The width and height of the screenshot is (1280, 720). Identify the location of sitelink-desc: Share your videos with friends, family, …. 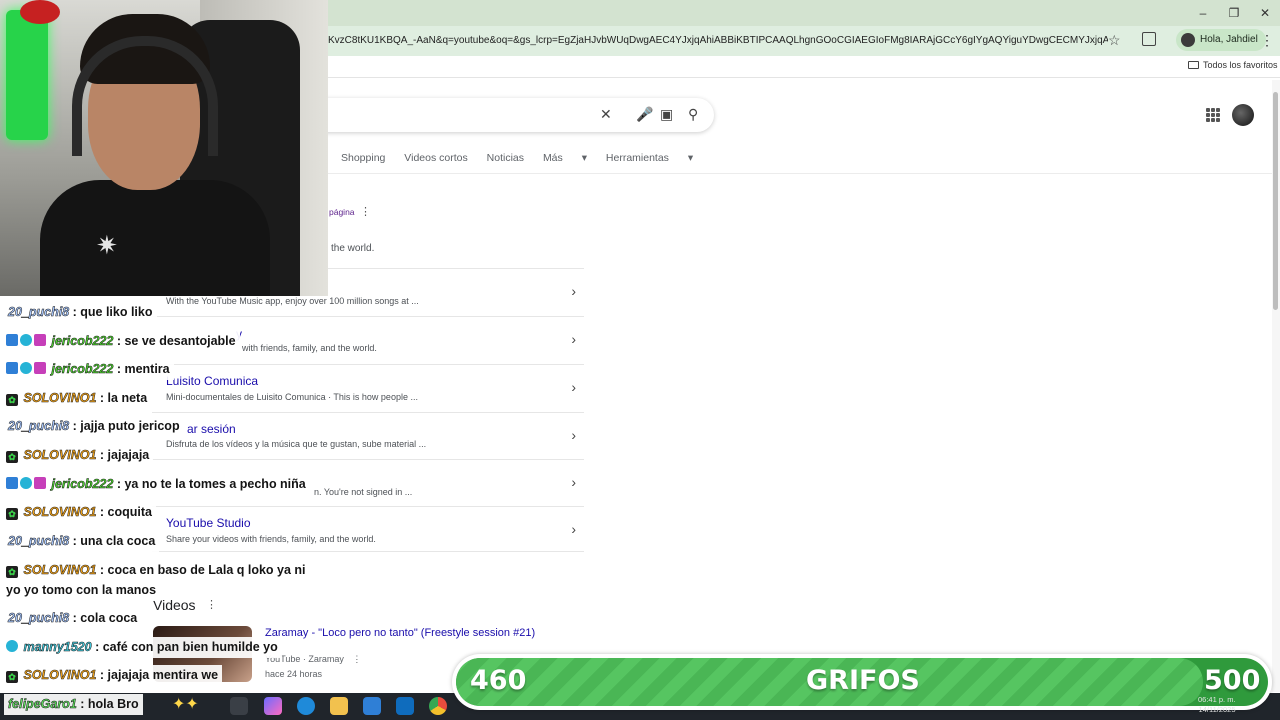
(271, 539).